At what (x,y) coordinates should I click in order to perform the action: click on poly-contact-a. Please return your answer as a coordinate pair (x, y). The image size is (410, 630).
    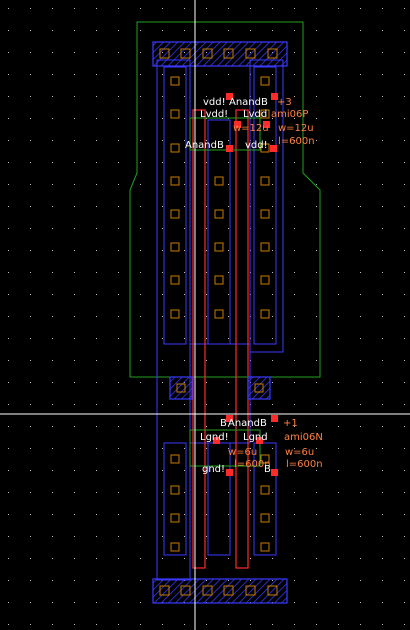
    Looking at the image, I should click on (181, 388).